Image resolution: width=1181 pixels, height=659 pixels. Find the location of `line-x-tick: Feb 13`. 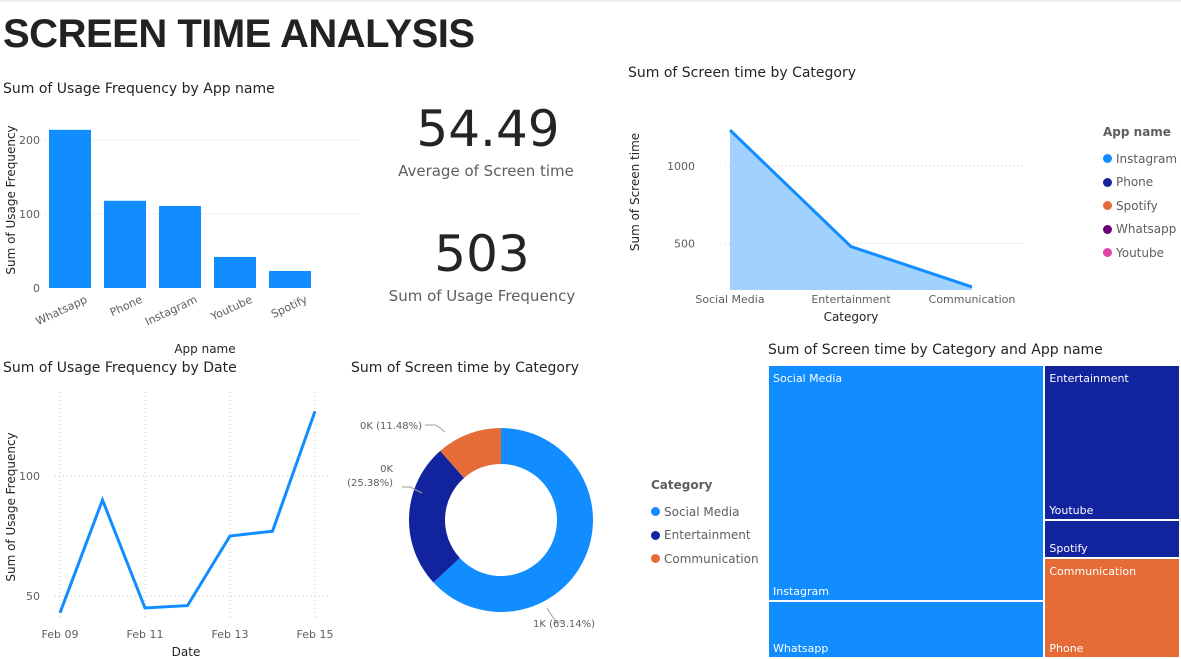

line-x-tick: Feb 13 is located at coordinates (230, 634).